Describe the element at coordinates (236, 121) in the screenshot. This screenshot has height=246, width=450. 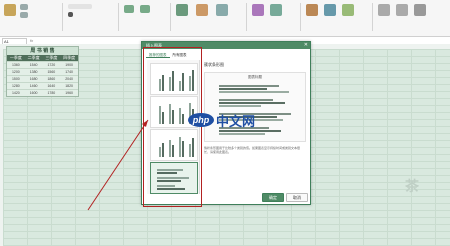
I see `watermark-text: 中文网` at that location.